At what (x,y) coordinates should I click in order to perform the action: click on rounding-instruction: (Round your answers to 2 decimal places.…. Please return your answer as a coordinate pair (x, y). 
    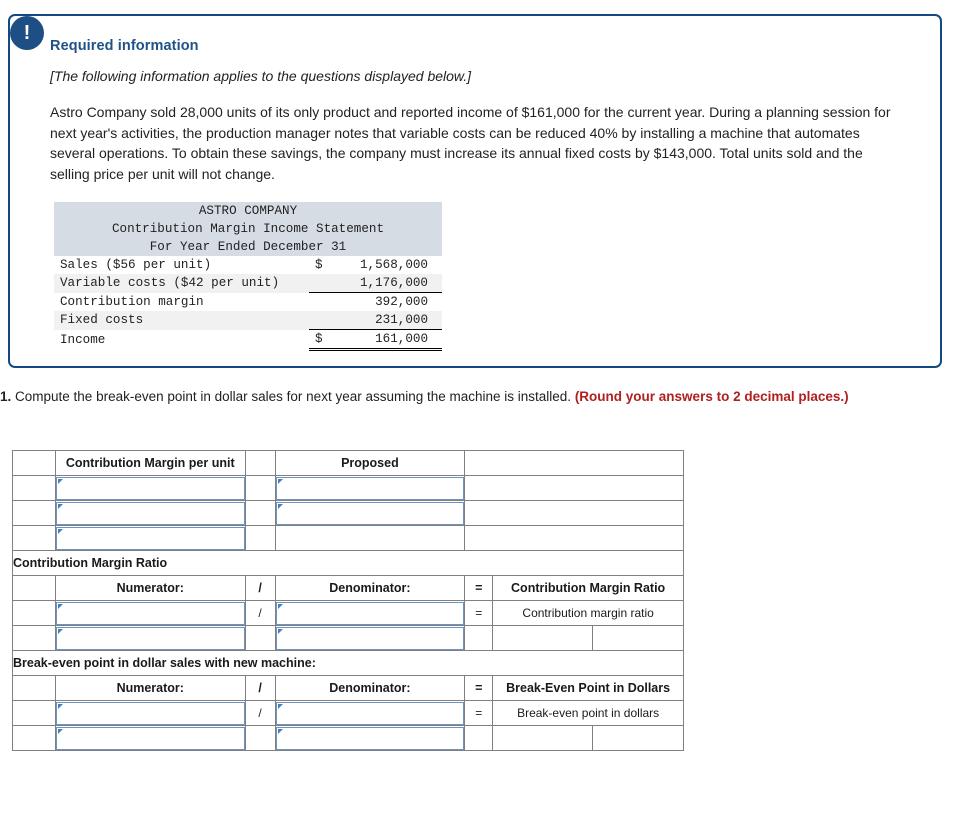
    Looking at the image, I should click on (711, 396).